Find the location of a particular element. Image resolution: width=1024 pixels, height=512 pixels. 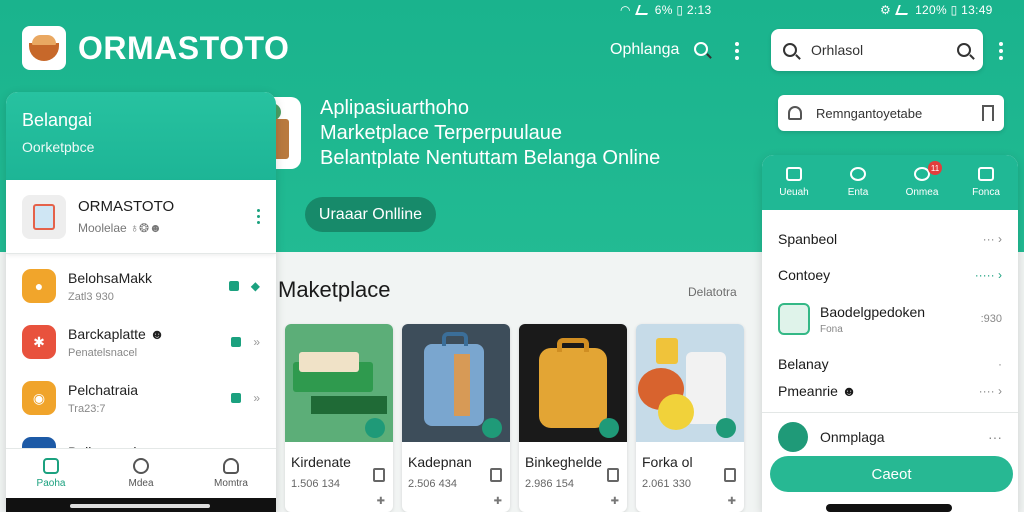

see-all-link: Delatotra is located at coordinates (712, 292).